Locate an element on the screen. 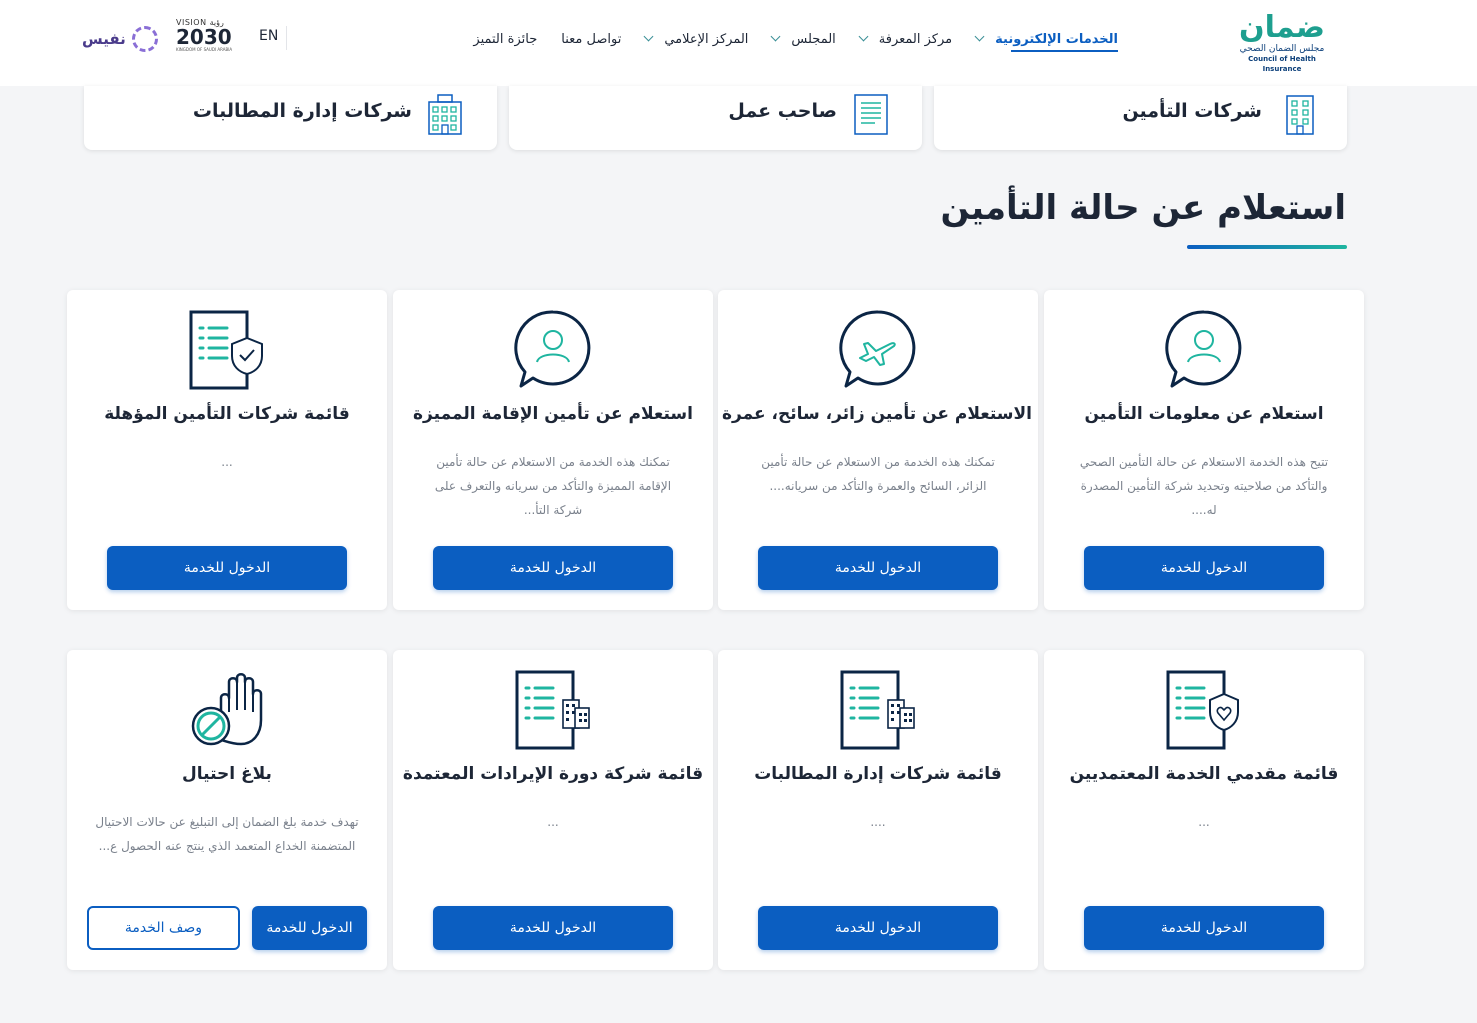 The height and width of the screenshot is (1023, 1477). active-nav-underline is located at coordinates (1064, 51).